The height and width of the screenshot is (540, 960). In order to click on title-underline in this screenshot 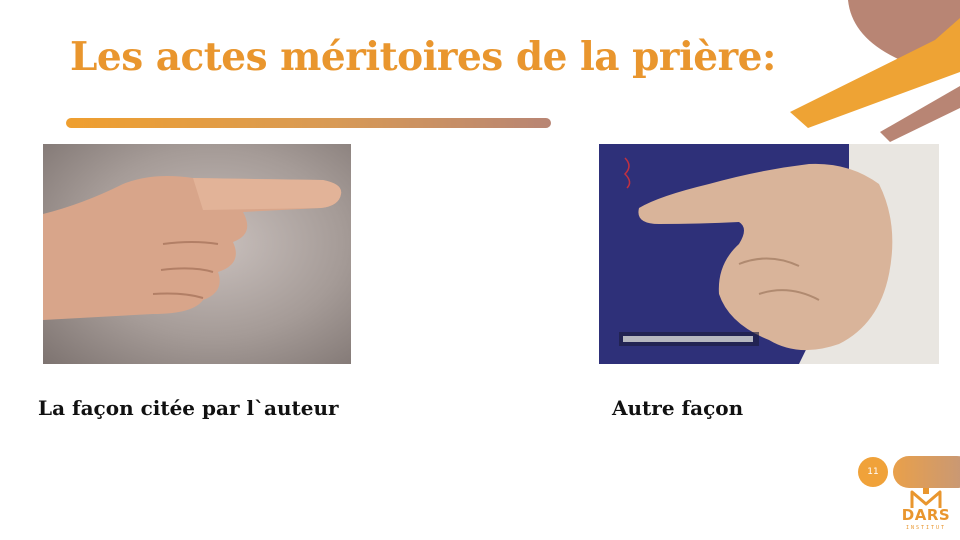, I will do `click(308, 123)`.